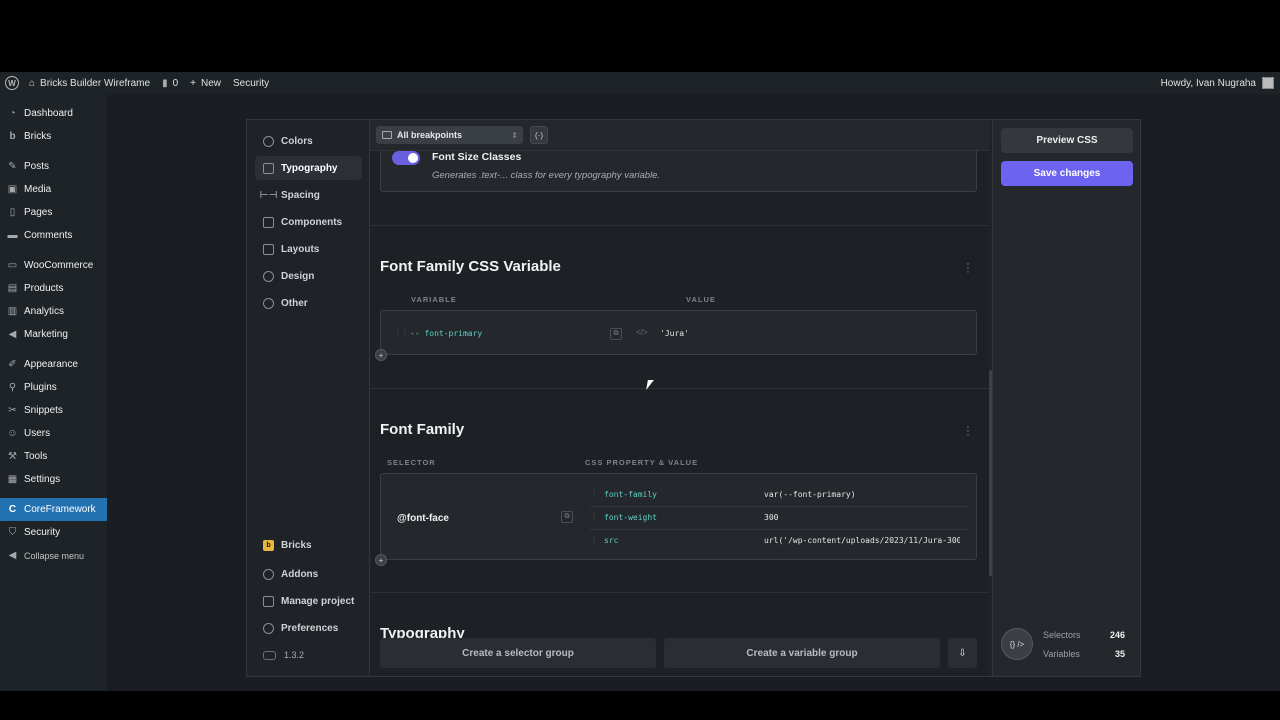 The image size is (1280, 720). Describe the element at coordinates (701, 299) in the screenshot. I see `col-header-value: VALUE` at that location.